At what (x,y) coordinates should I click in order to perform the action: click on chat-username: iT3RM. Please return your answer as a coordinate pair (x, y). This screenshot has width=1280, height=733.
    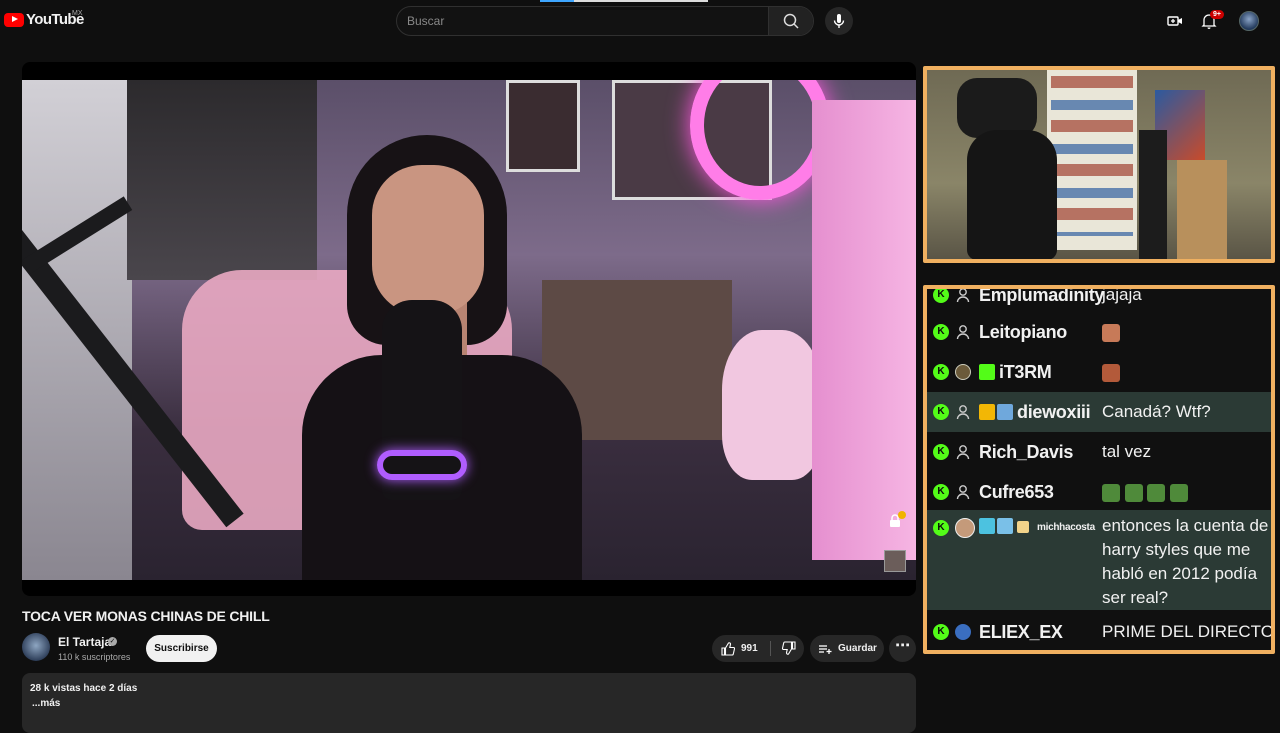
    Looking at the image, I should click on (1025, 371).